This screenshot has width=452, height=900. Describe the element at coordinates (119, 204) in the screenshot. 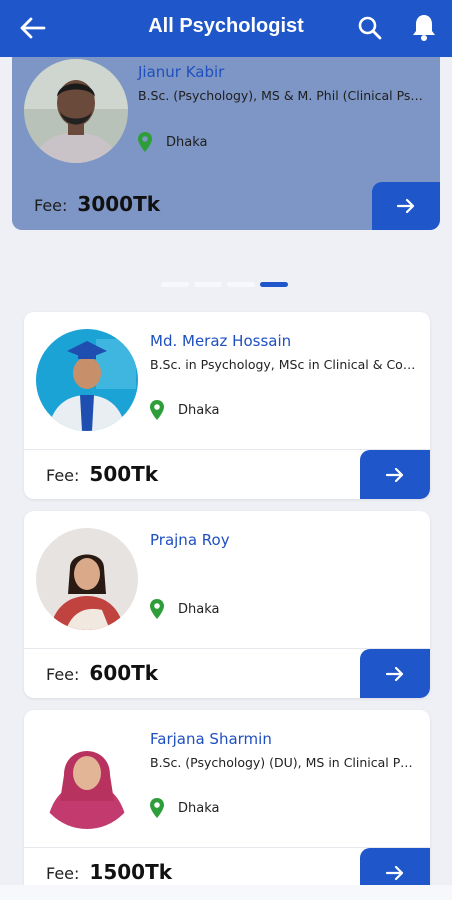

I see `fee-amount: 3000Tk` at that location.